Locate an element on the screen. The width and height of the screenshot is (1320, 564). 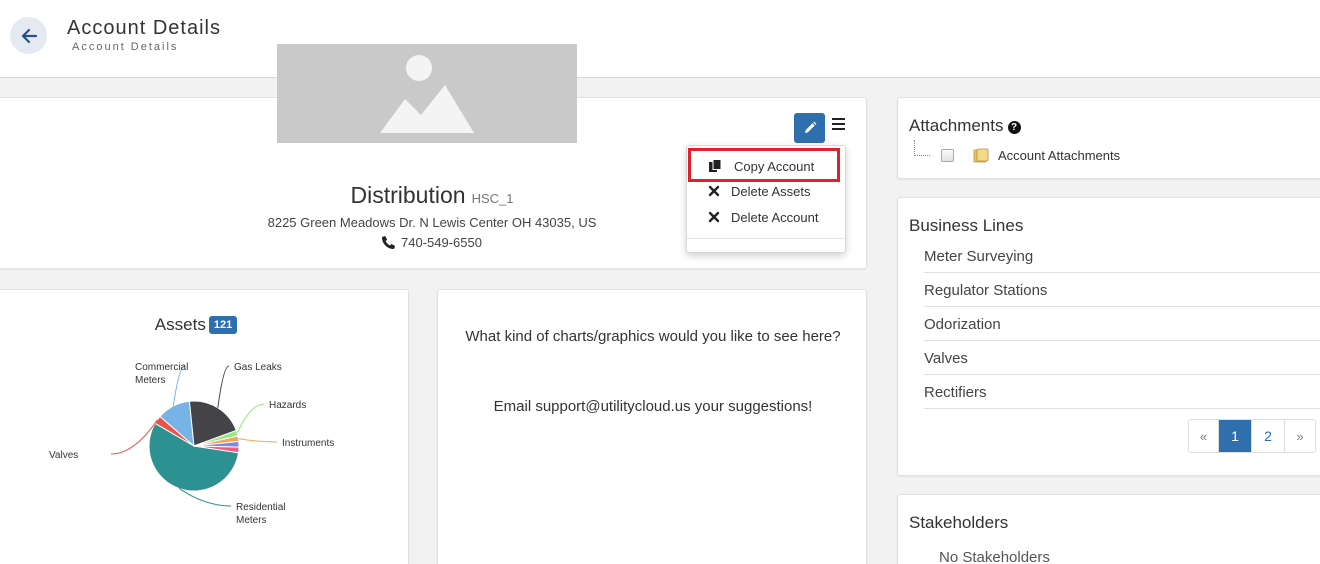
business-lines-title: Business Lines is located at coordinates (966, 225).